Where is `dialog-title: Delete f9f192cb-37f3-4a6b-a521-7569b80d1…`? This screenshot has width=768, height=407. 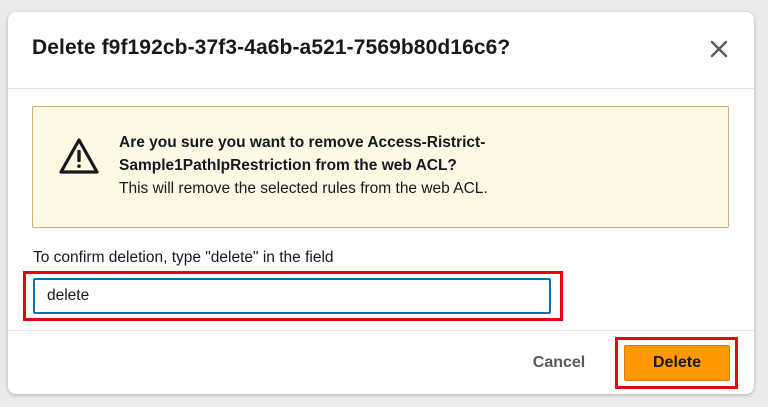
dialog-title: Delete f9f192cb-37f3-4a6b-a521-7569b80d1… is located at coordinates (271, 47).